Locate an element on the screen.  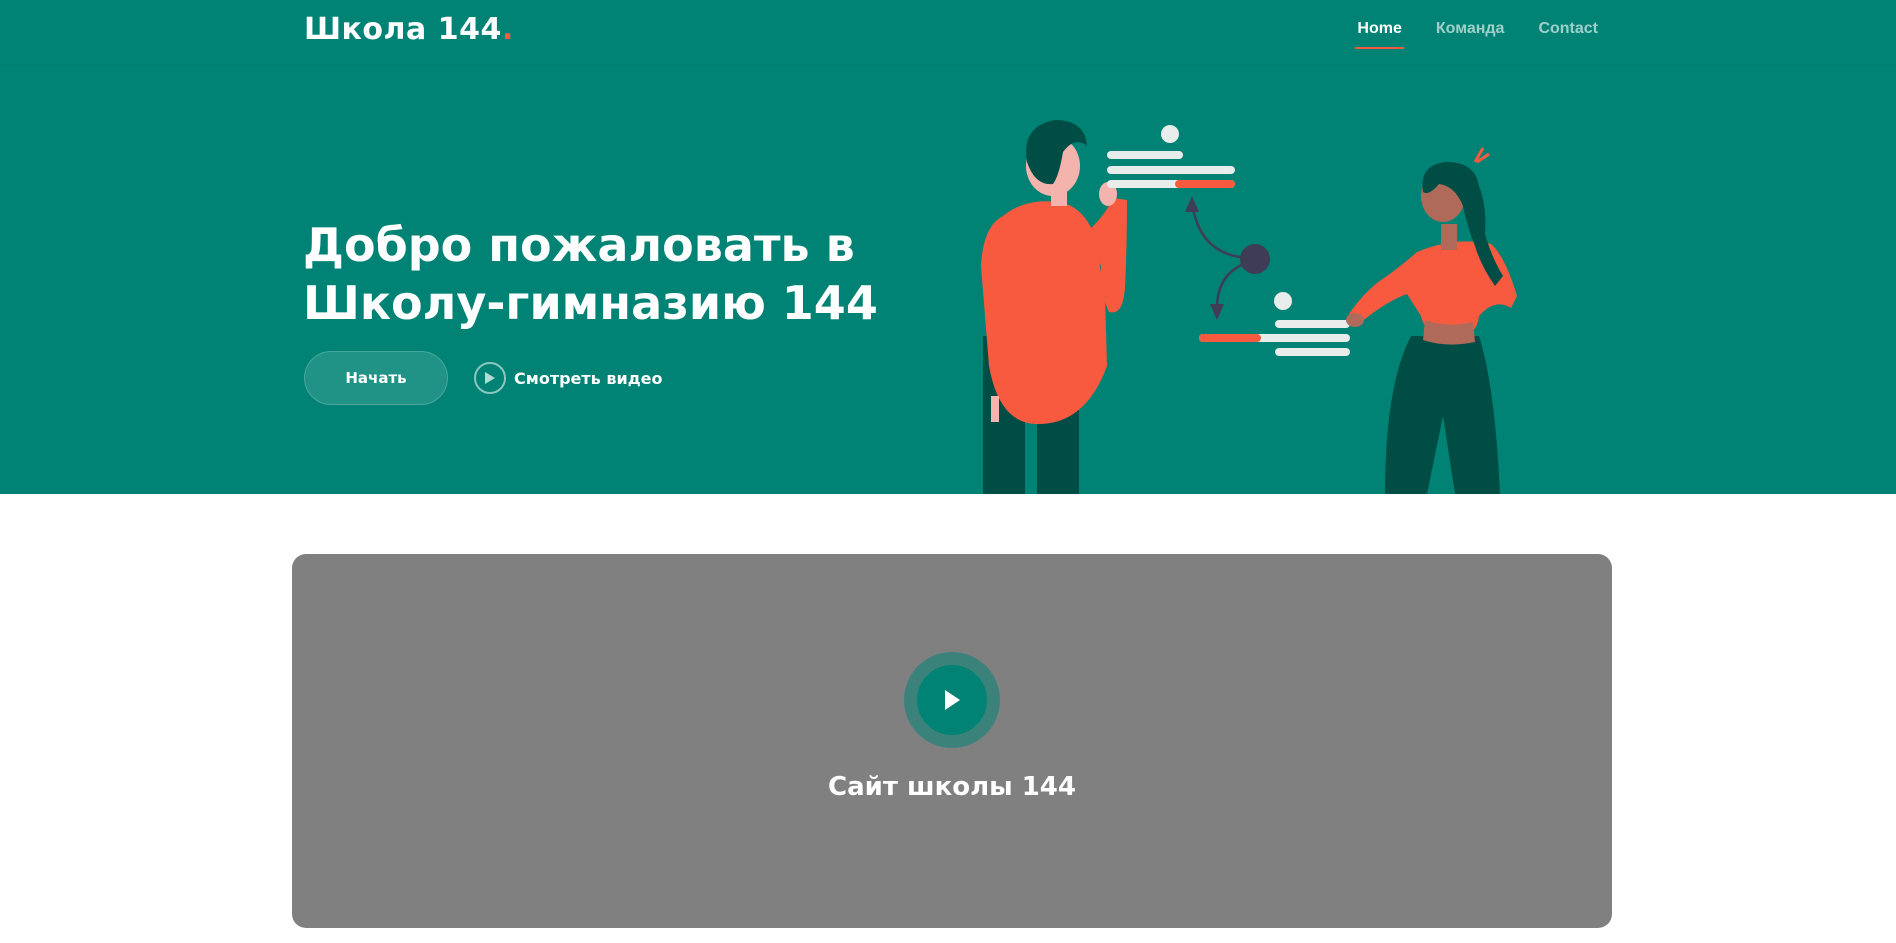
play-video-button is located at coordinates (952, 700).